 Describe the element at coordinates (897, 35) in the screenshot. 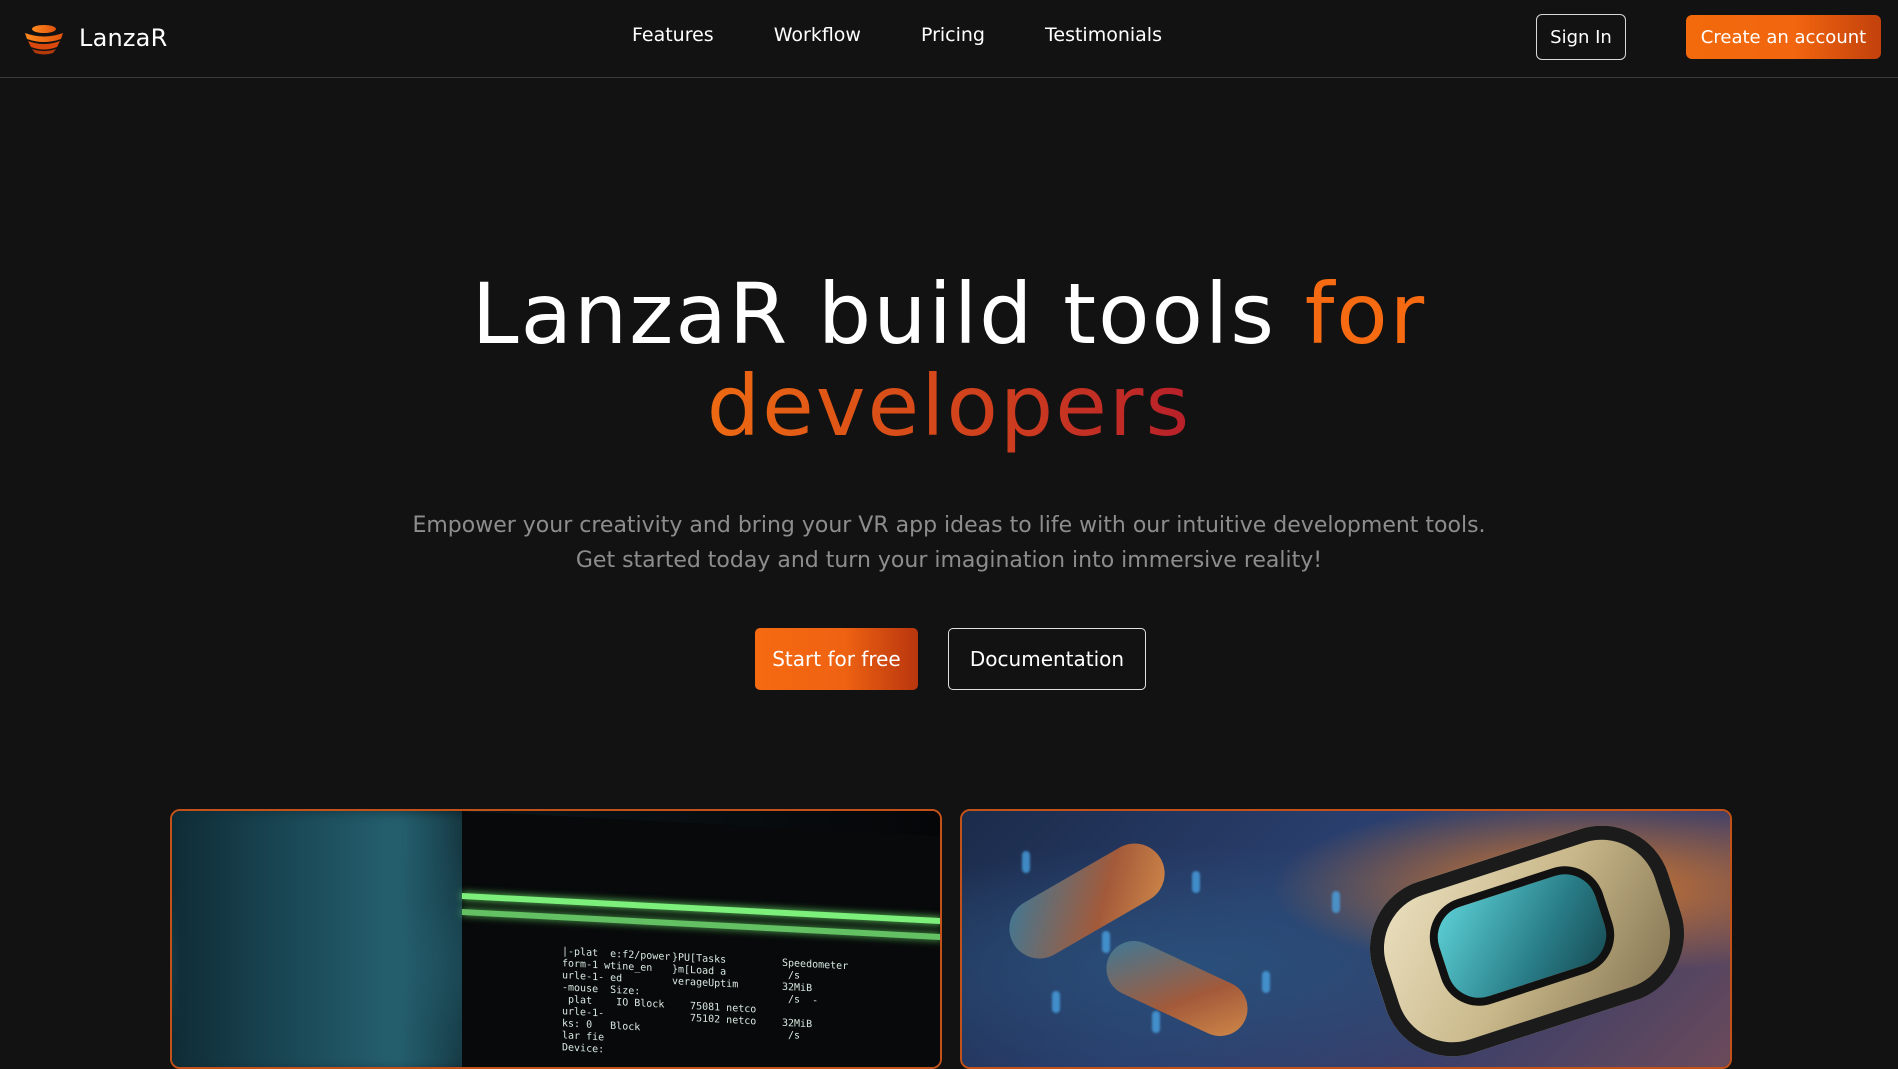

I see `primary-nav: Features Workflow Pricing Testimonials` at that location.